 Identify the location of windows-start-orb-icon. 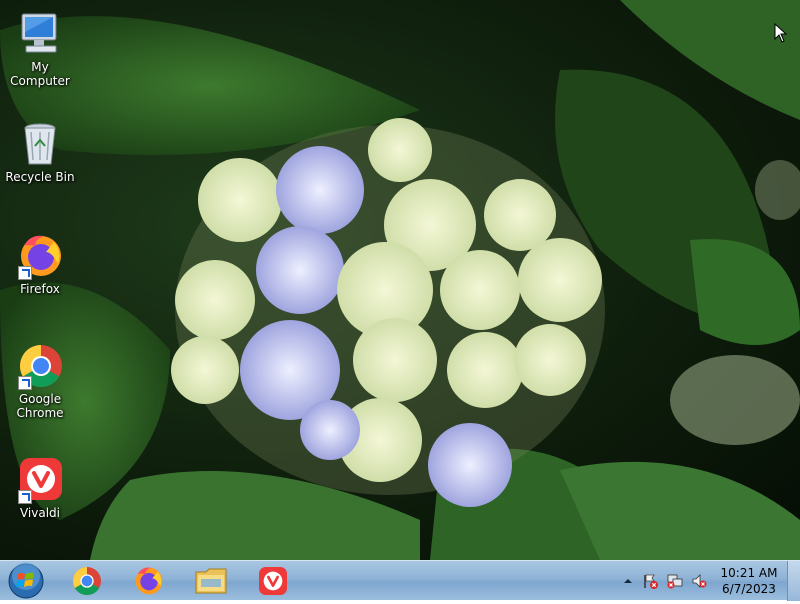
(26, 580).